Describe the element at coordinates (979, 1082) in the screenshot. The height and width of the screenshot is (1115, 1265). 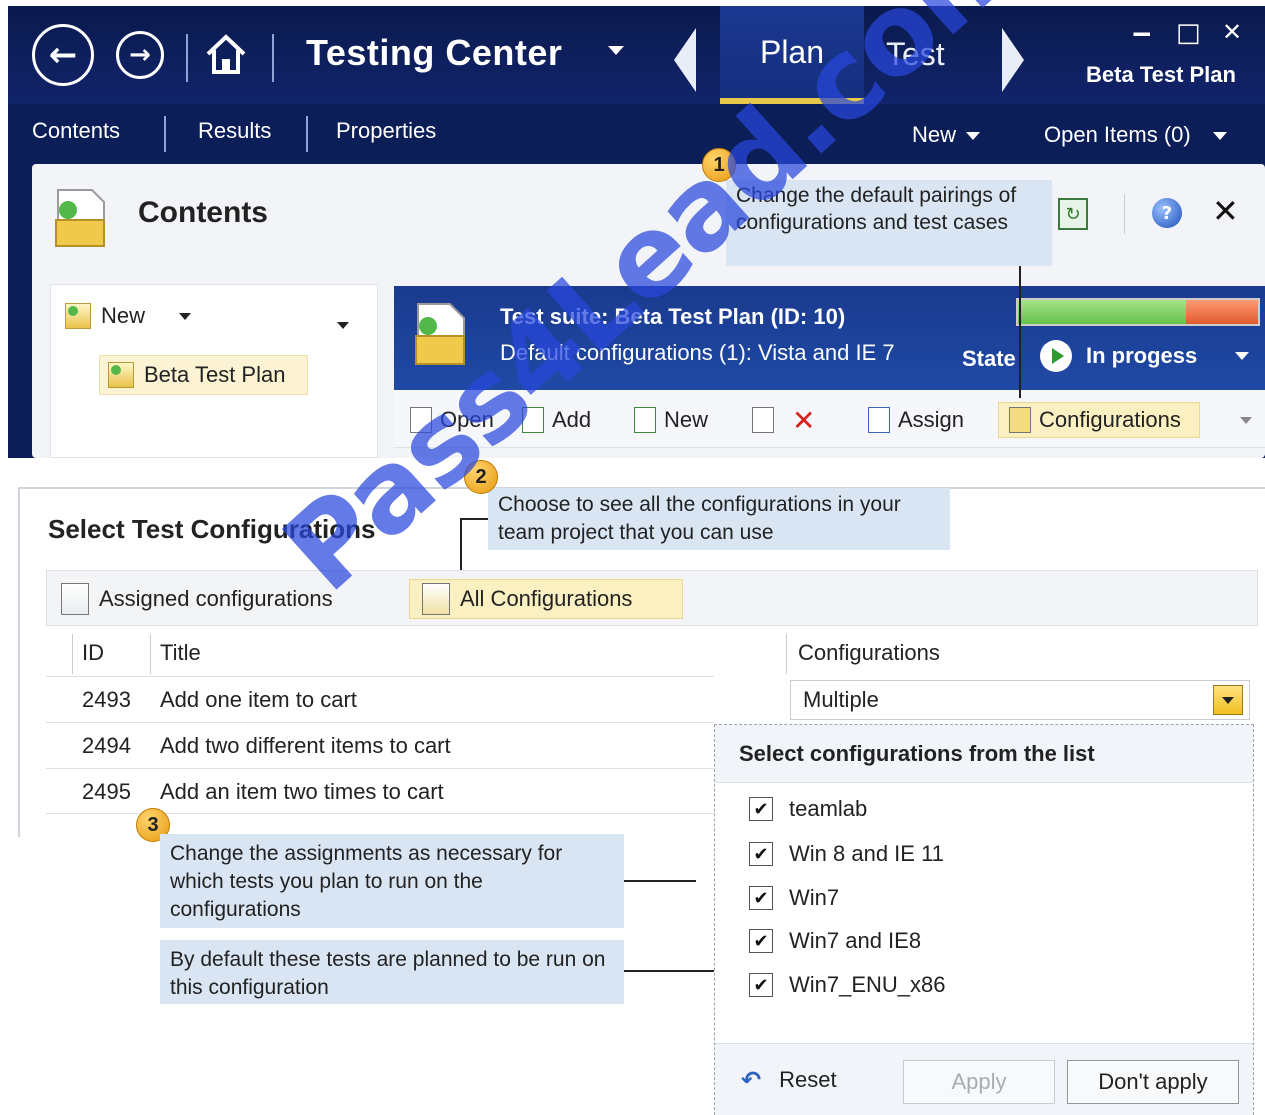
I see `apply-button: Apply` at that location.